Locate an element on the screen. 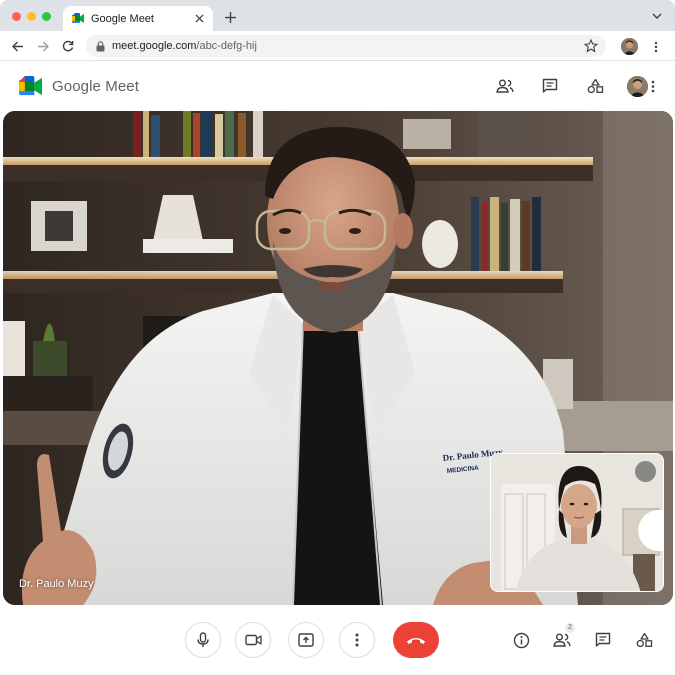 This screenshot has width=675, height=675. bookmark-star-icon is located at coordinates (591, 46).